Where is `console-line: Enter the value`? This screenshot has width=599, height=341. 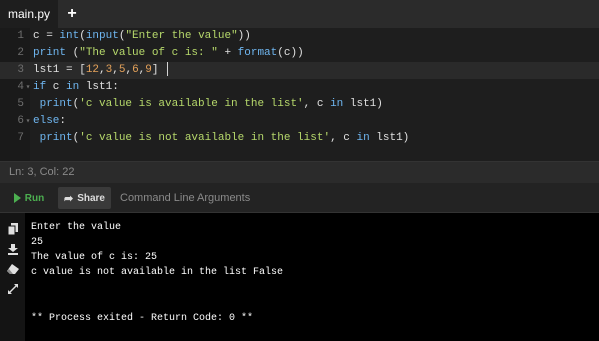
console-line: Enter the value is located at coordinates (76, 227).